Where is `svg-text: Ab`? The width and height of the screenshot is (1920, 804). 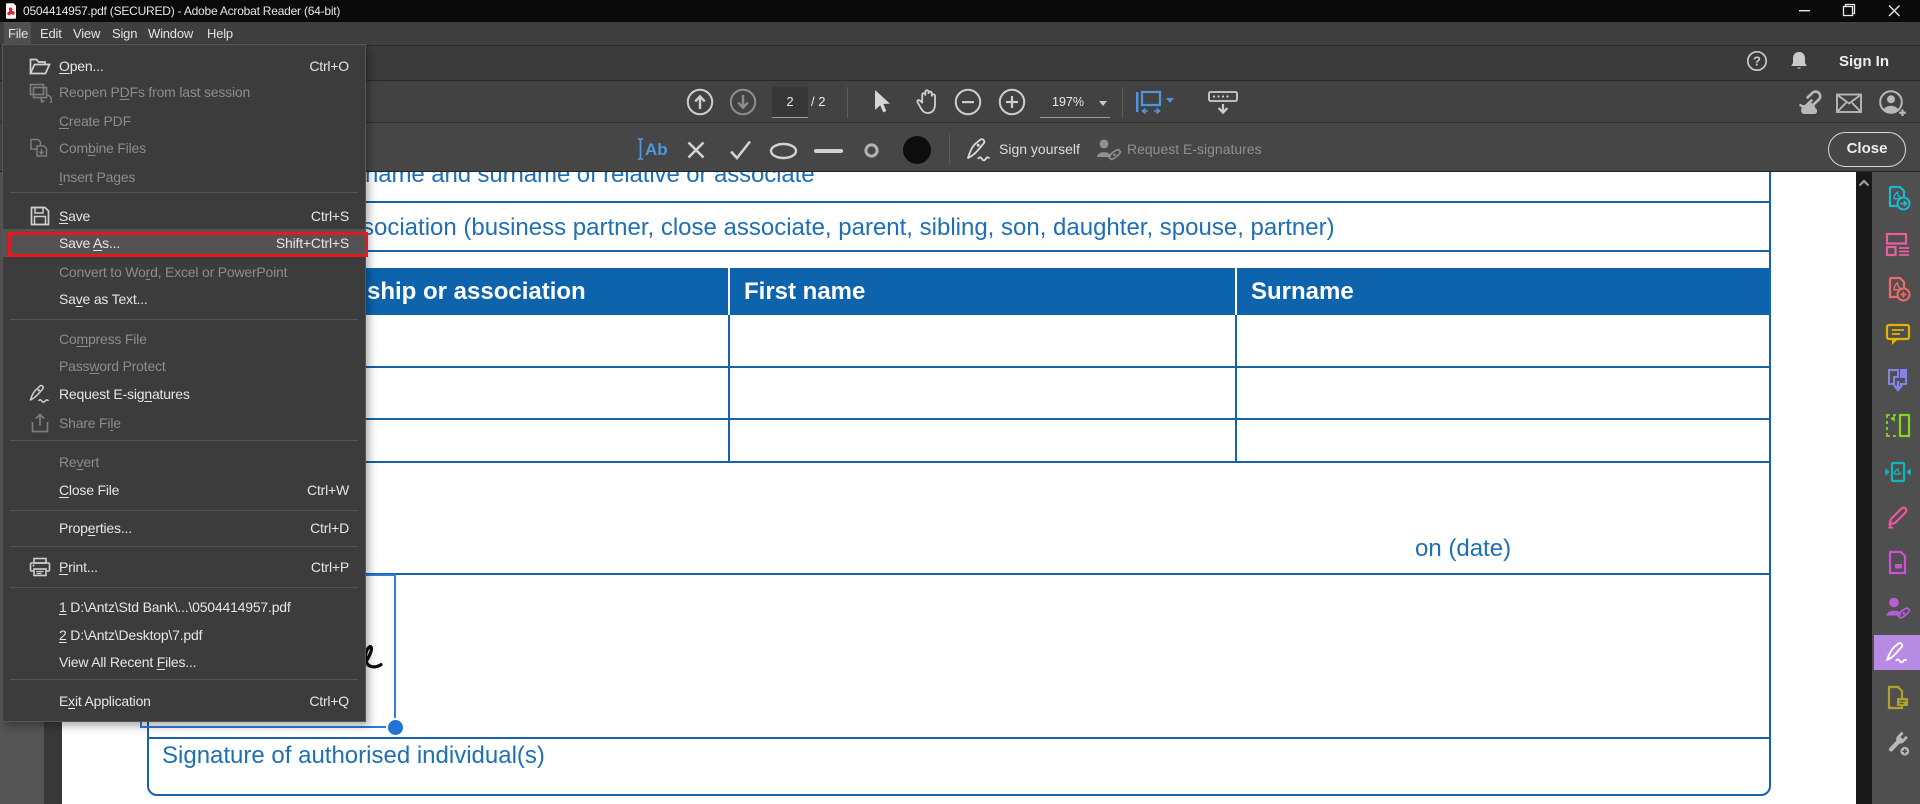
svg-text: Ab is located at coordinates (656, 149).